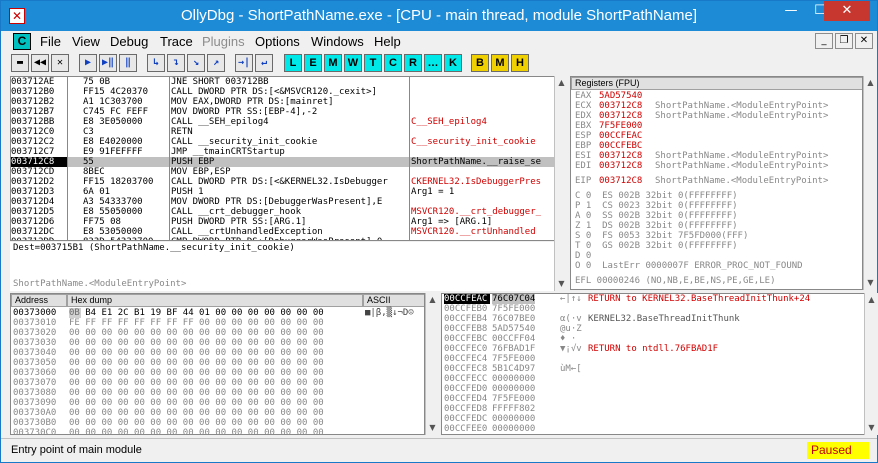 The height and width of the screenshot is (463, 878). What do you see at coordinates (653, 389) in the screenshot?
I see `stack-row: 00CCFED0 00000000` at bounding box center [653, 389].